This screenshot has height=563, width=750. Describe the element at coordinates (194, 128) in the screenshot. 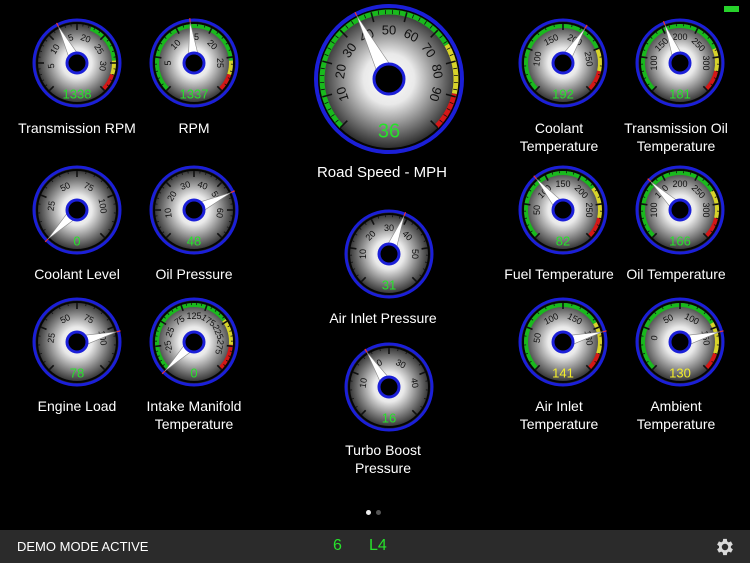

I see `rpm-label: RPM` at that location.